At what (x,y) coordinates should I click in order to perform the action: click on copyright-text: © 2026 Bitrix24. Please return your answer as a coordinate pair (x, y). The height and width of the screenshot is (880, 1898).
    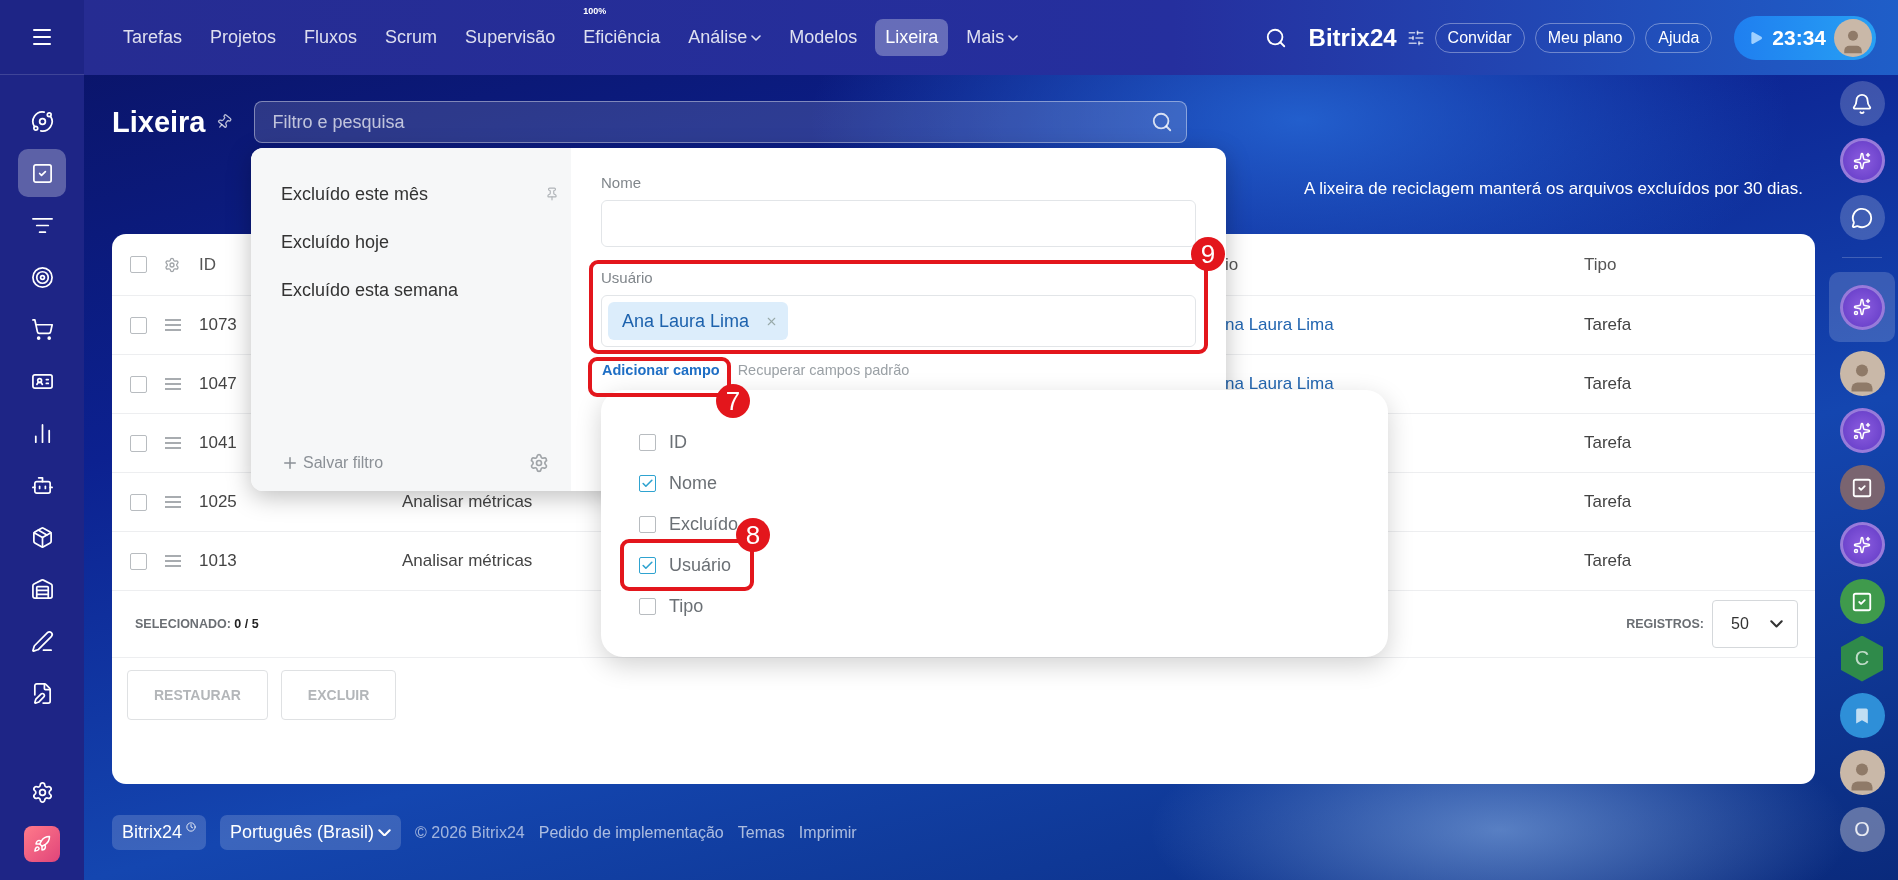
    Looking at the image, I should click on (470, 832).